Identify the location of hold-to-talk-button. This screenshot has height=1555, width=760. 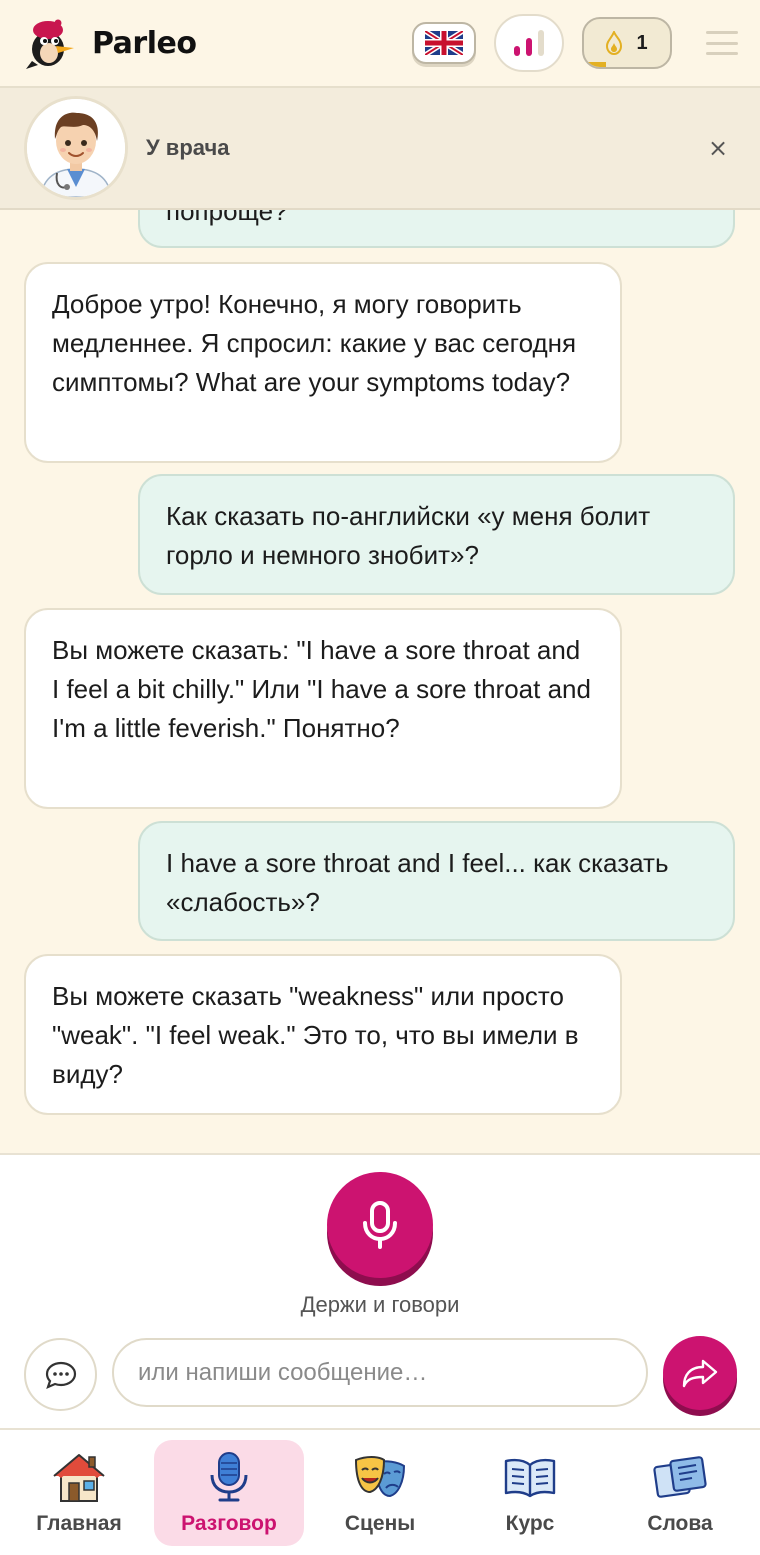
(380, 1225).